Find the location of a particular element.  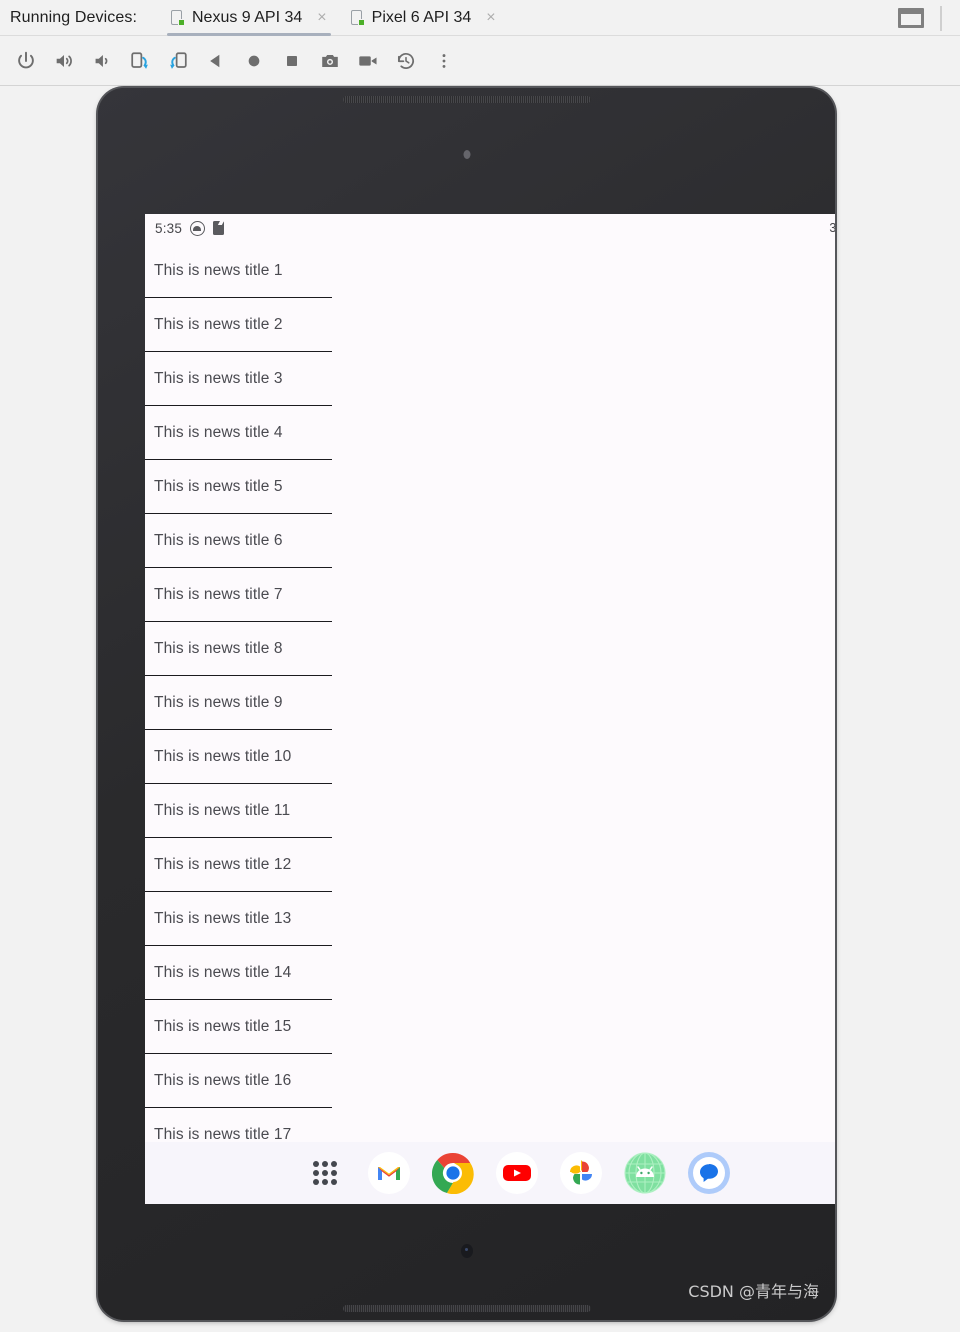

gmail-icon is located at coordinates (389, 1173).